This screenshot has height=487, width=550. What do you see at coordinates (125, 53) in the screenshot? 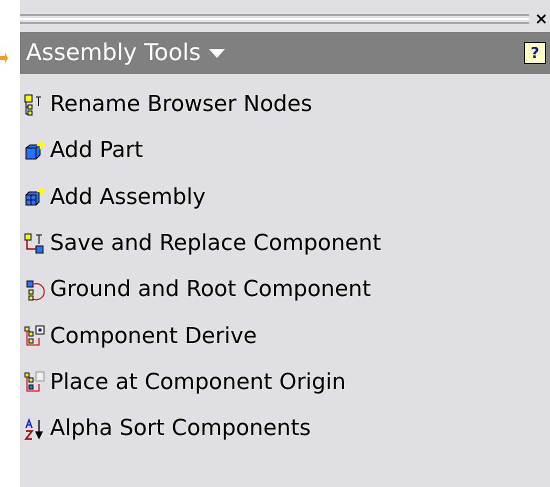
I see `panel-title-dropdown: Assembly Tools` at bounding box center [125, 53].